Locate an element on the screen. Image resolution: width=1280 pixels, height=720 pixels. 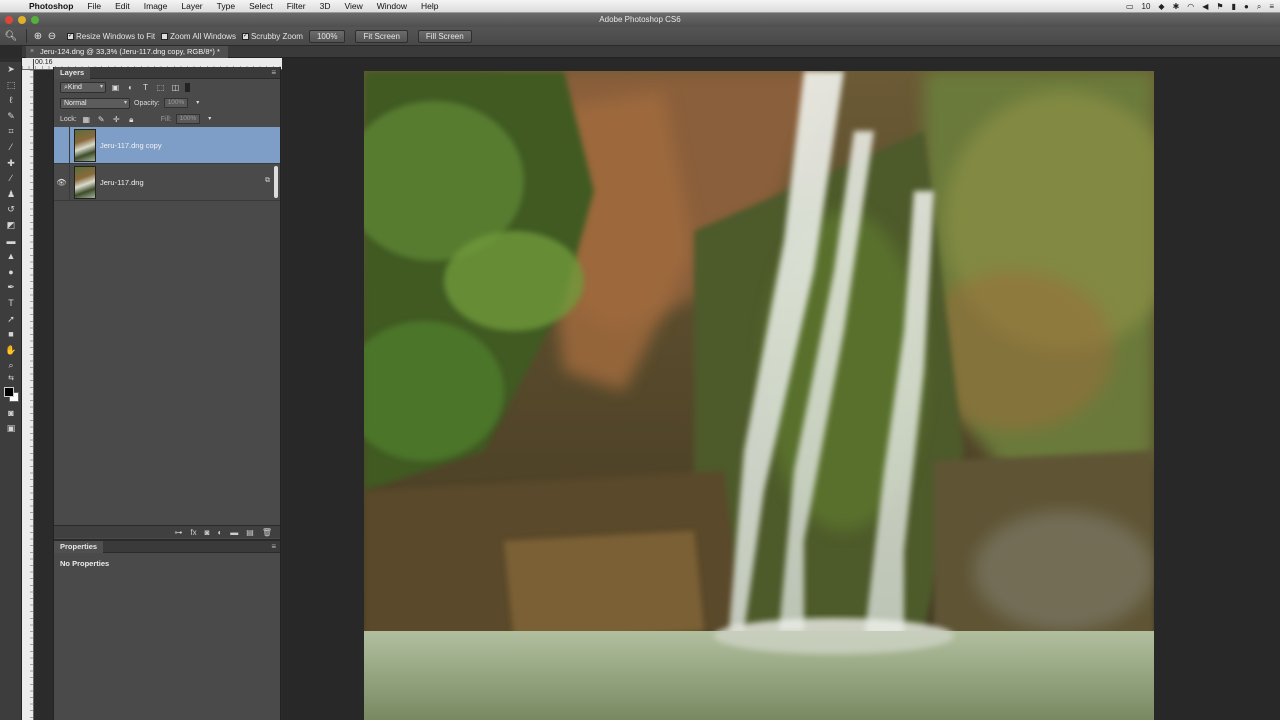
menu-layer: Layer is located at coordinates (191, 6).